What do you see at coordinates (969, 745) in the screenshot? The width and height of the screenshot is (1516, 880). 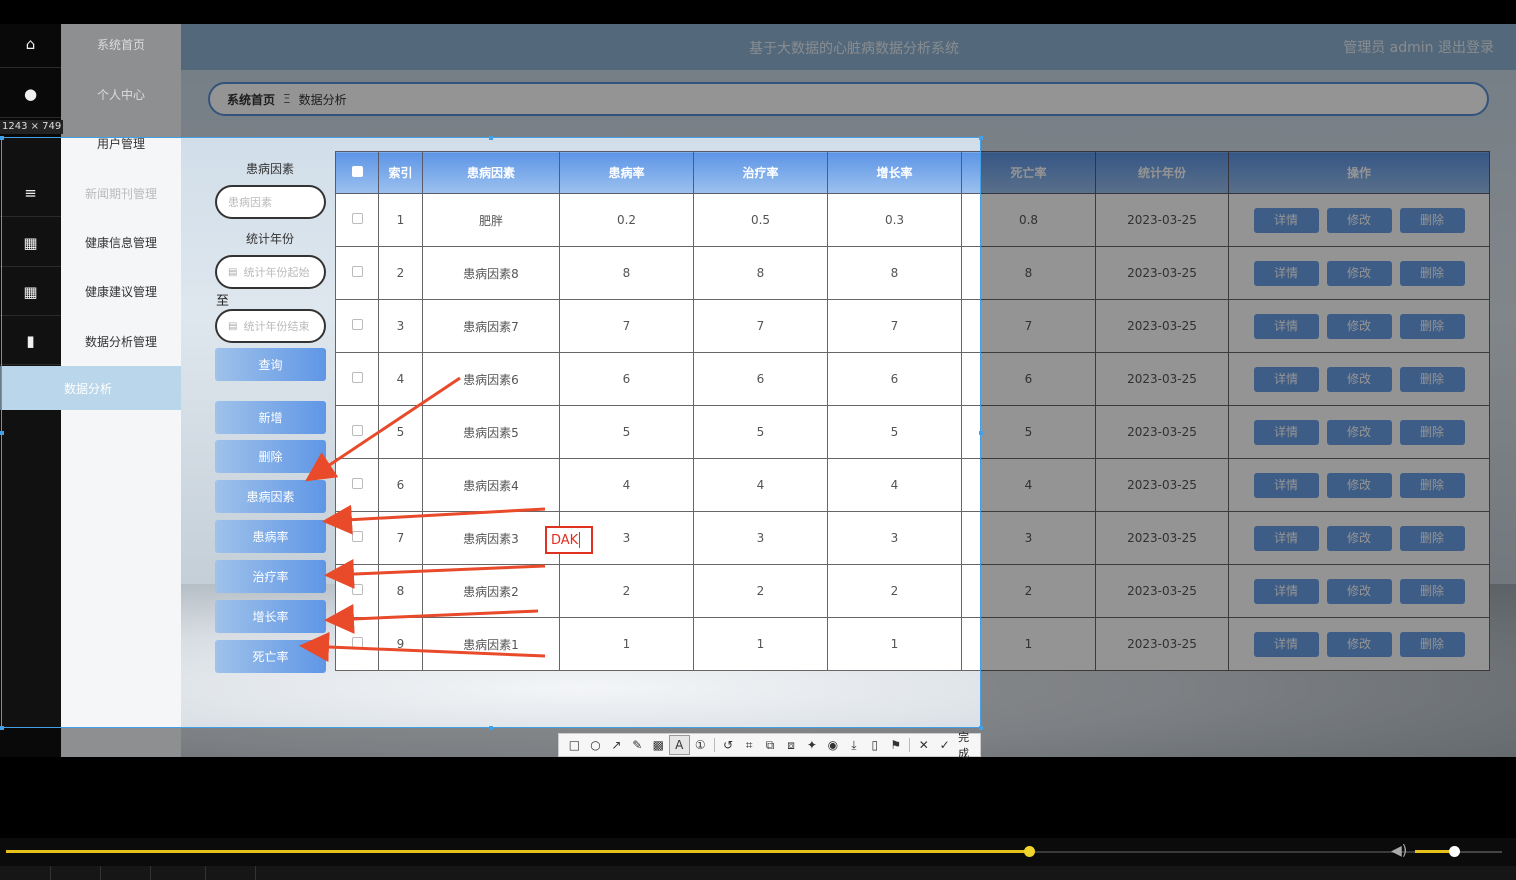 I see `done-button: 完成` at bounding box center [969, 745].